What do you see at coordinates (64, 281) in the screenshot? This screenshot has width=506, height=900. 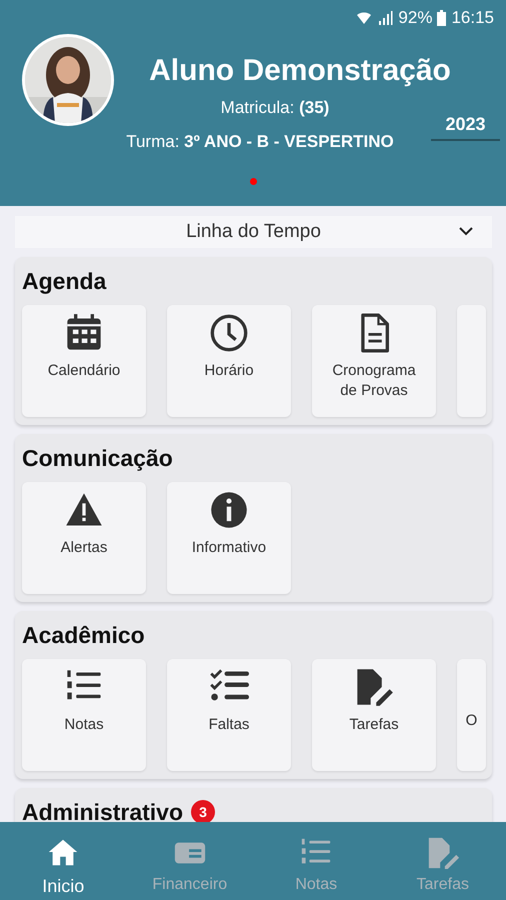 I see `section-title: Agenda` at bounding box center [64, 281].